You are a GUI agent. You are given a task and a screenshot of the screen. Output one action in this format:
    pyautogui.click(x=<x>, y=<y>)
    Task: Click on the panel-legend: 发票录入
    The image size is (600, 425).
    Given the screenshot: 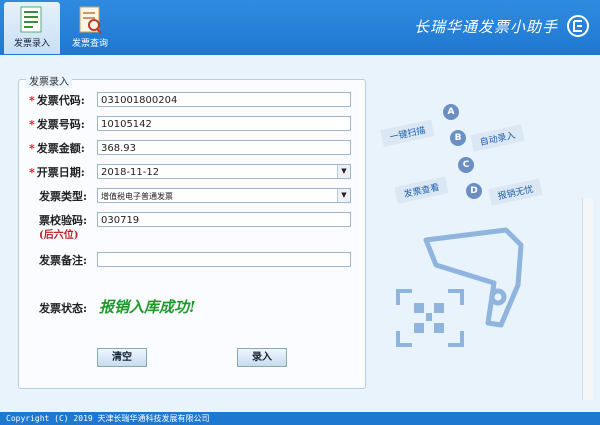 What is the action you would take?
    pyautogui.click(x=49, y=80)
    